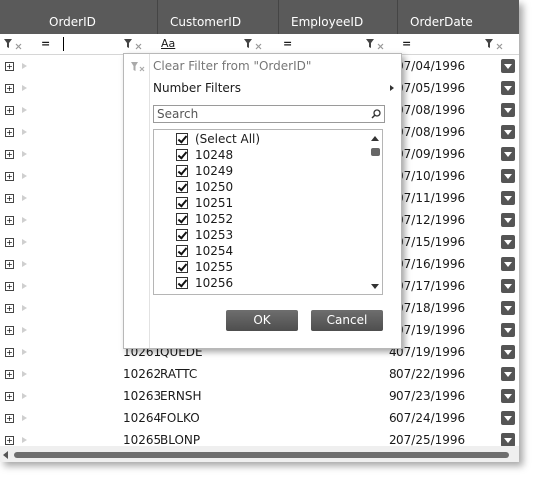 This screenshot has width=535, height=479. What do you see at coordinates (338, 17) in the screenshot?
I see `column-header-employeeid: EmployeeID` at bounding box center [338, 17].